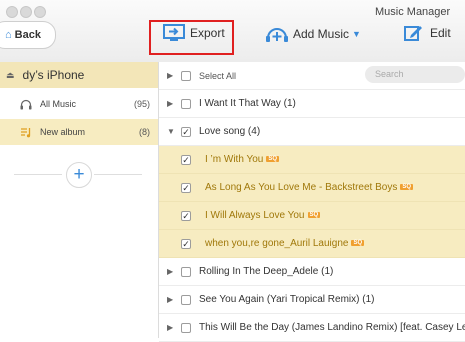 The width and height of the screenshot is (465, 342). Describe the element at coordinates (321, 34) in the screenshot. I see `add-music-button-label: Add Music` at that location.